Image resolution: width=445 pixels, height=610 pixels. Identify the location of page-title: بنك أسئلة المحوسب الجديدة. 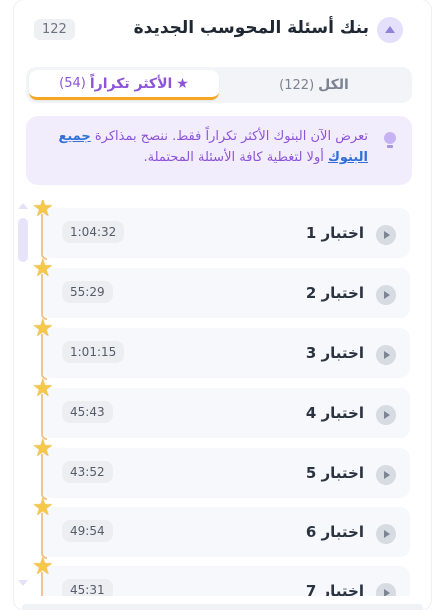
(251, 28).